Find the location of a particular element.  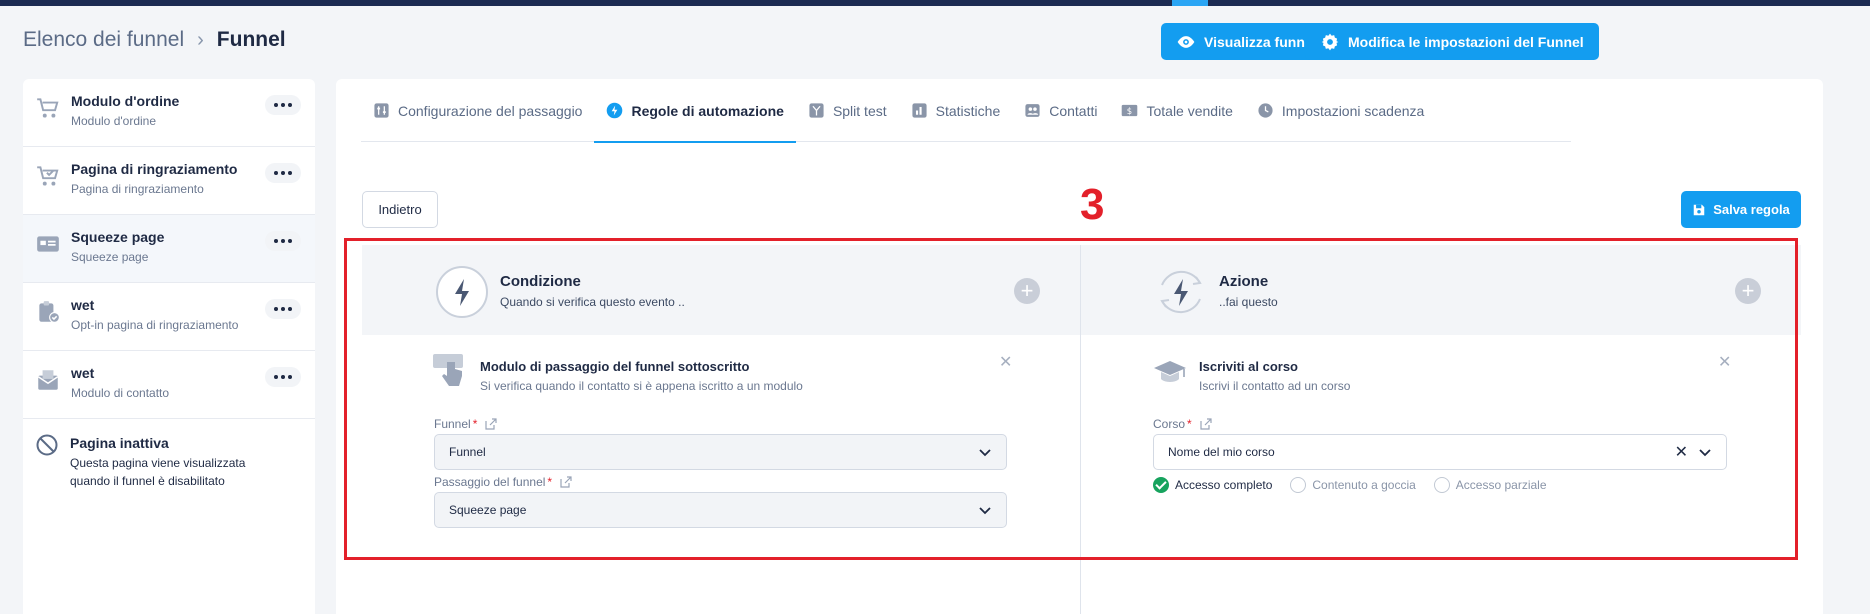

add-condition-button: + is located at coordinates (1027, 291).